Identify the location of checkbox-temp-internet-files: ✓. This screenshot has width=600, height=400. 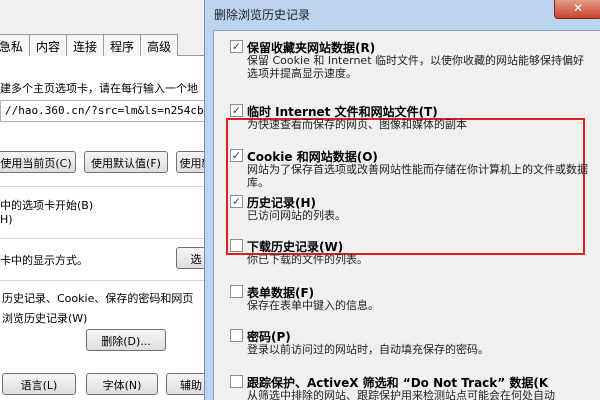
(236, 110).